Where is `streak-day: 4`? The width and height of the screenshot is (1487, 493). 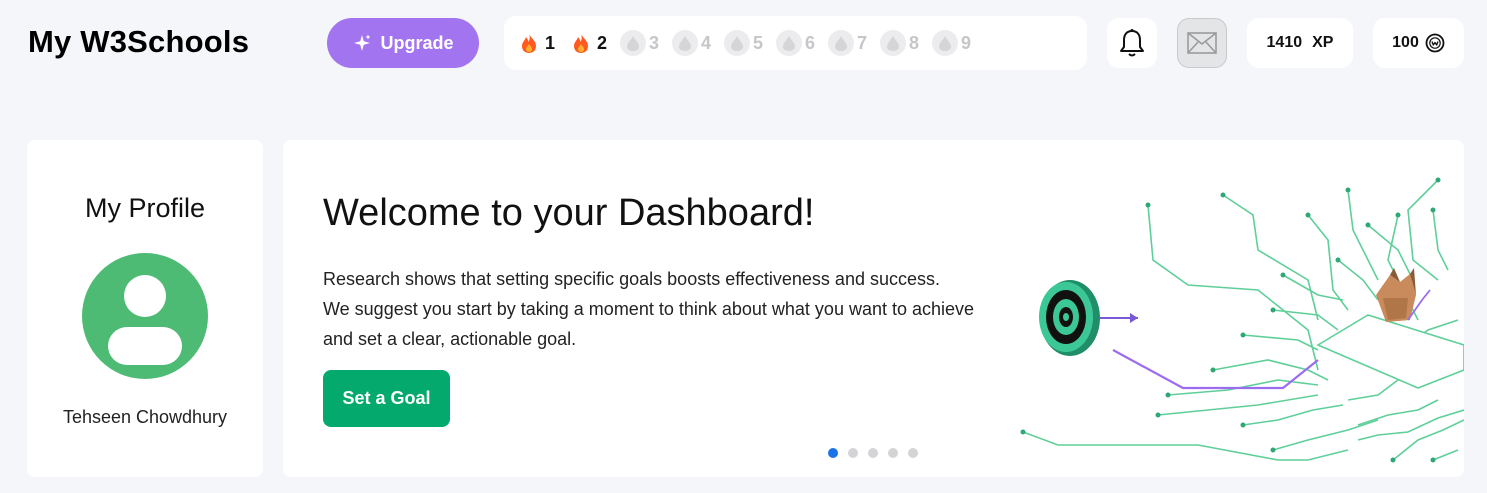 streak-day: 4 is located at coordinates (695, 43).